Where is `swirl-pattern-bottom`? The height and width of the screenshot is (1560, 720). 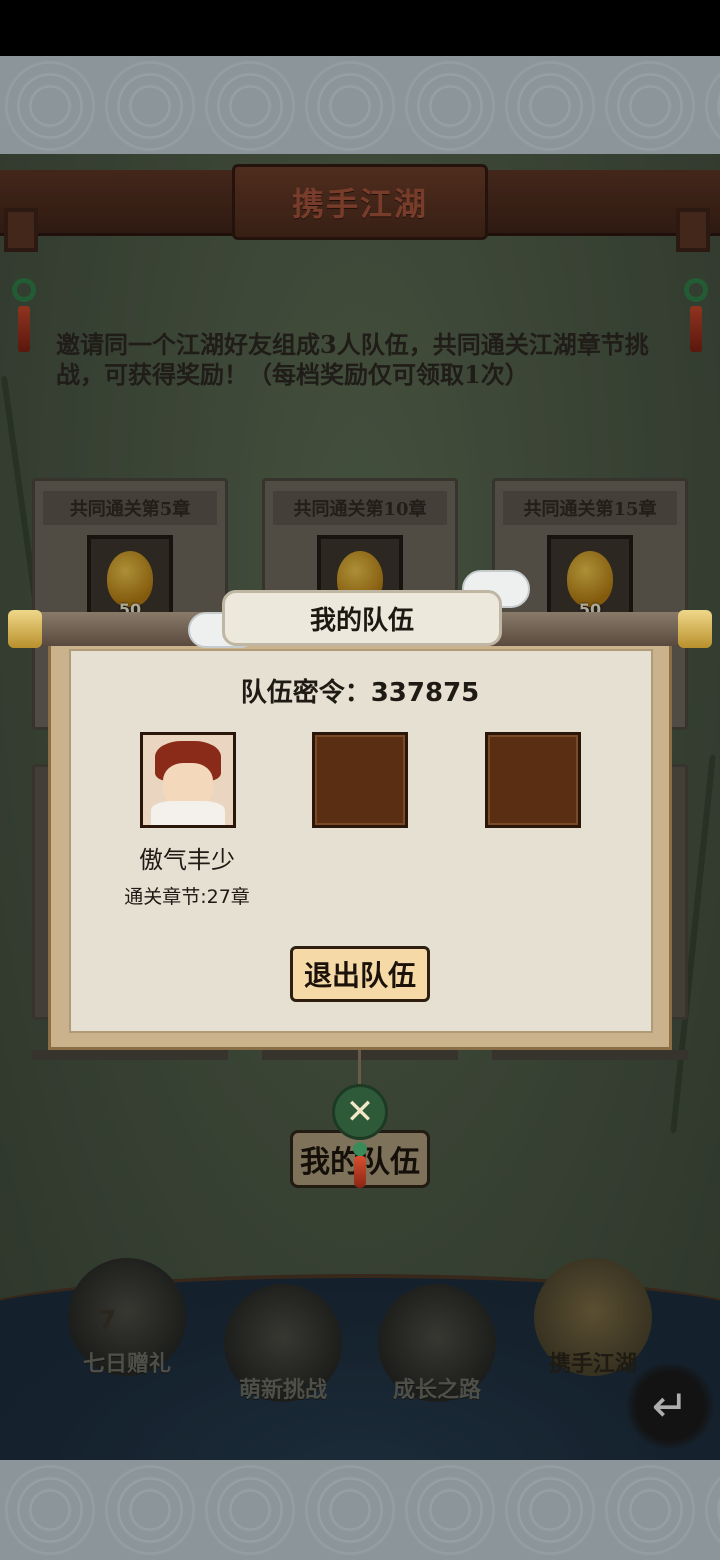
swirl-pattern-bottom is located at coordinates (360, 1510).